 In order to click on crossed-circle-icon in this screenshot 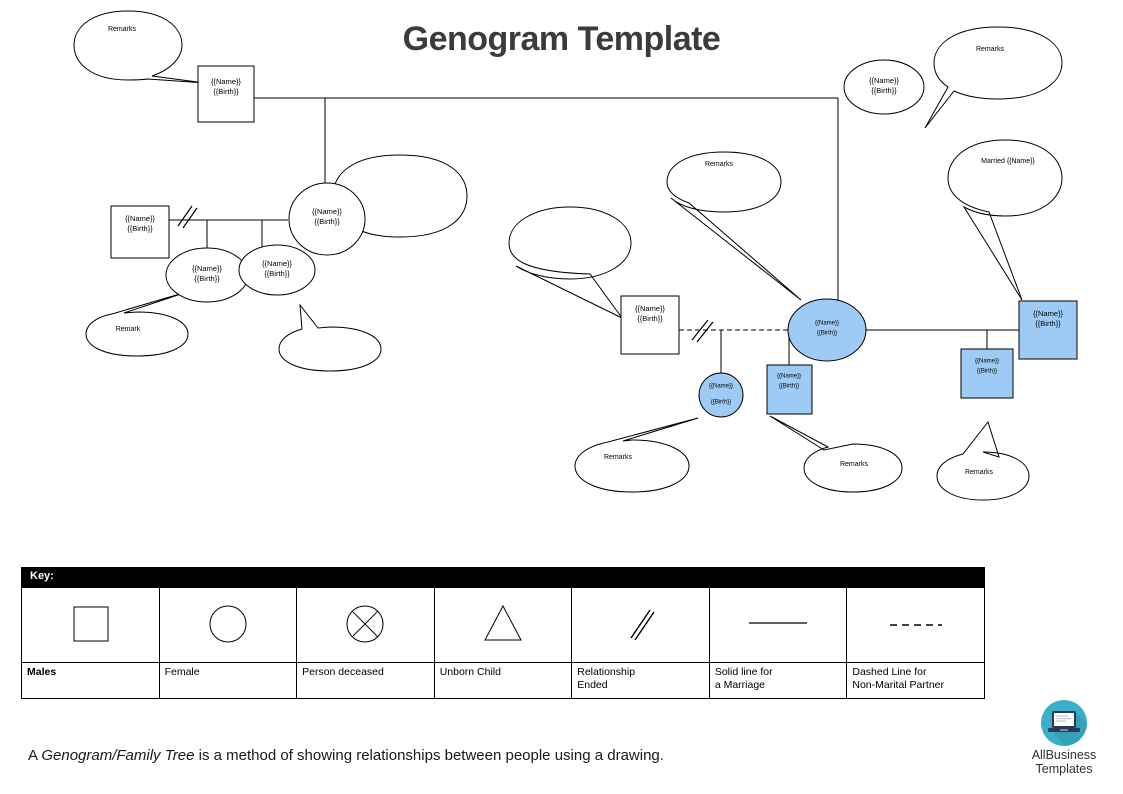, I will do `click(365, 623)`.